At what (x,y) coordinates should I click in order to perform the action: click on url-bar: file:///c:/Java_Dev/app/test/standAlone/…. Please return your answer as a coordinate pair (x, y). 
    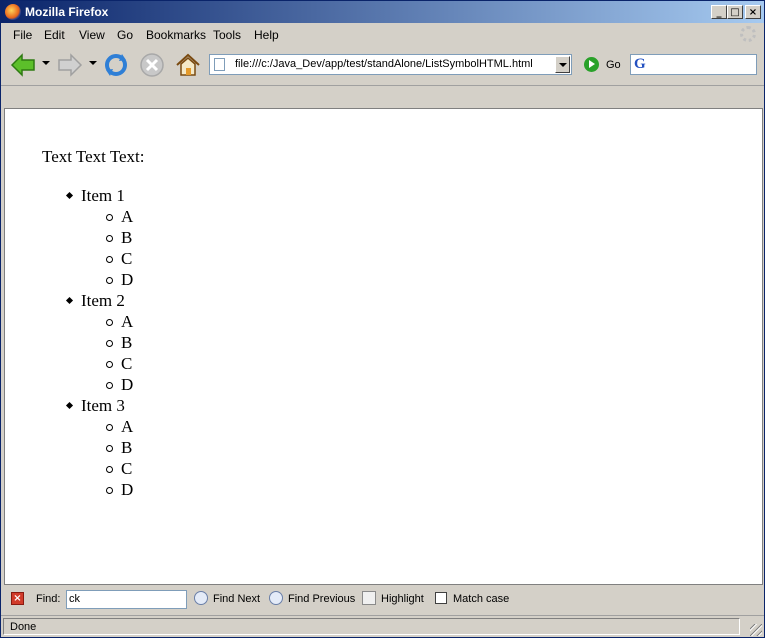
    Looking at the image, I should click on (390, 64).